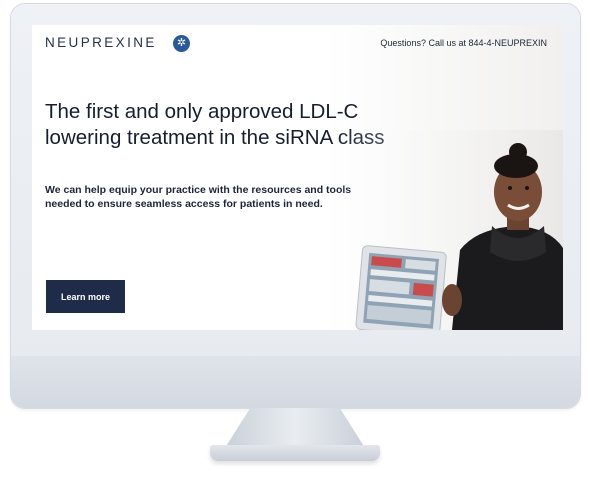 This screenshot has width=589, height=480. Describe the element at coordinates (101, 42) in the screenshot. I see `brand-wordmark: NEUPREXINE` at that location.